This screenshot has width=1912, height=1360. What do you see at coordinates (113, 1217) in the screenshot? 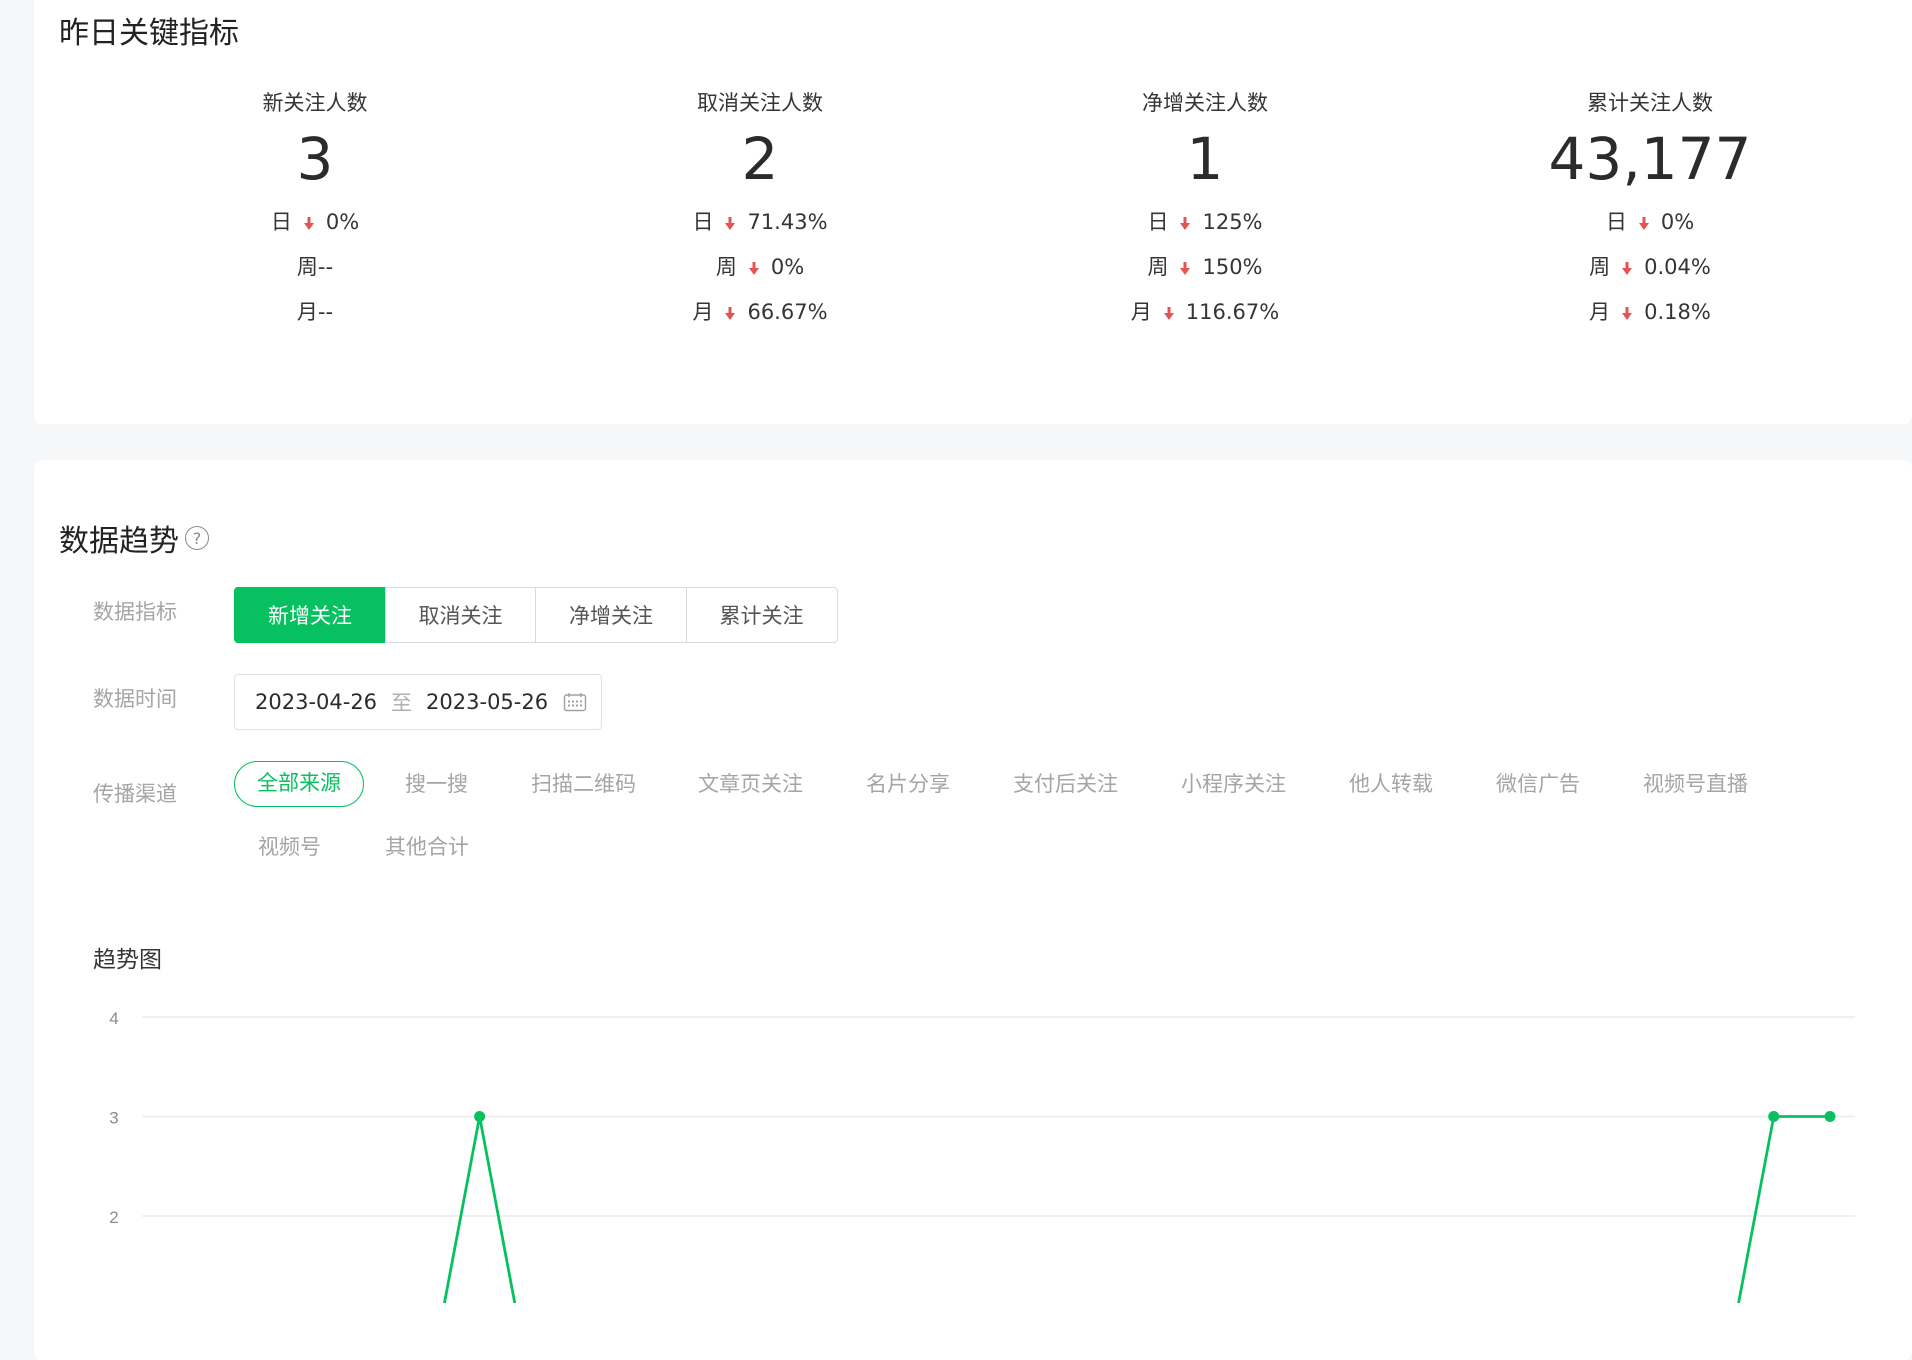
I see `y-tick-label: 2` at bounding box center [113, 1217].